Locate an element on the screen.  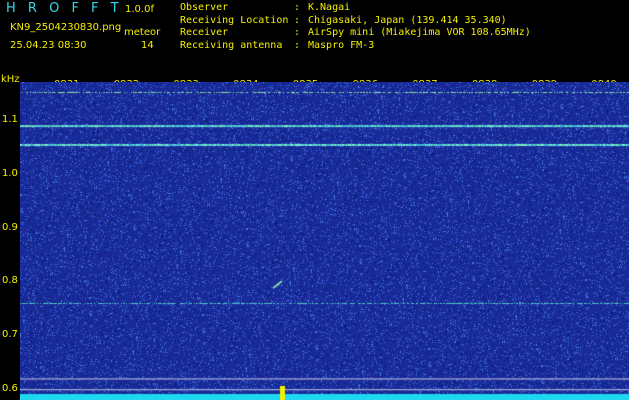
meta-value: Chigasaki, Japan (139.414 35.340) is located at coordinates (407, 20).